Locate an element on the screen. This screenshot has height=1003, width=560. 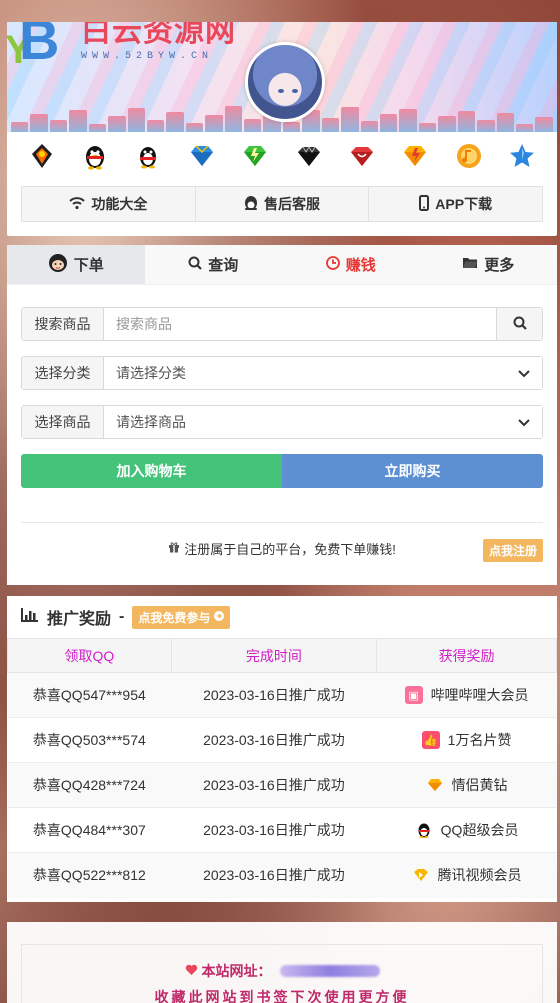
product-group: 选择商品 请选择商品 is located at coordinates (282, 422).